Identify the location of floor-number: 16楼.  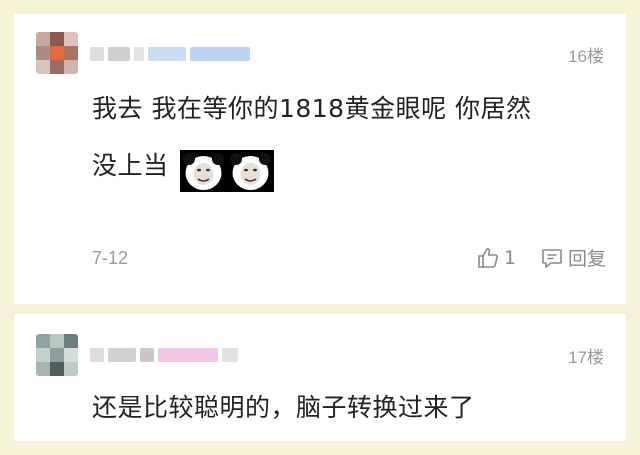
(586, 56).